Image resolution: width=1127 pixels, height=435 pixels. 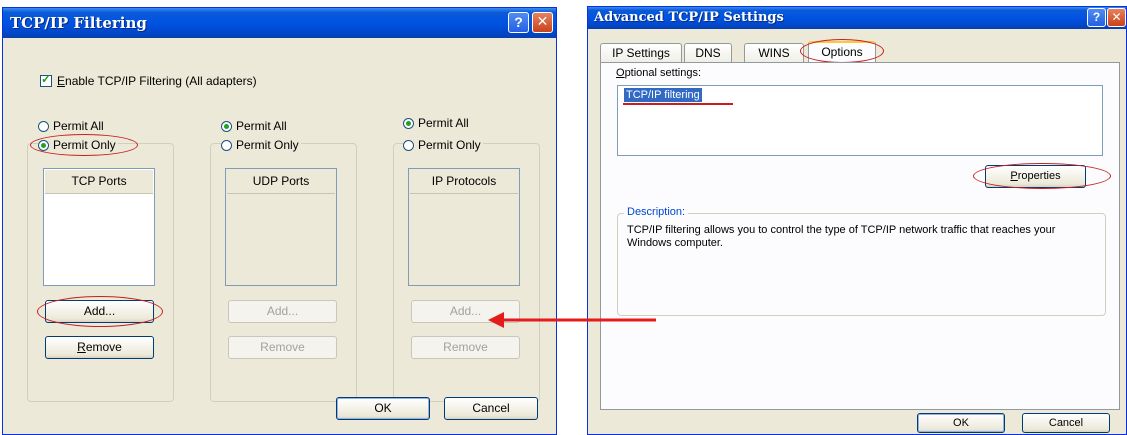 I want to click on title-bar: TCP/IP Filtering ? ✕, so click(x=279, y=23).